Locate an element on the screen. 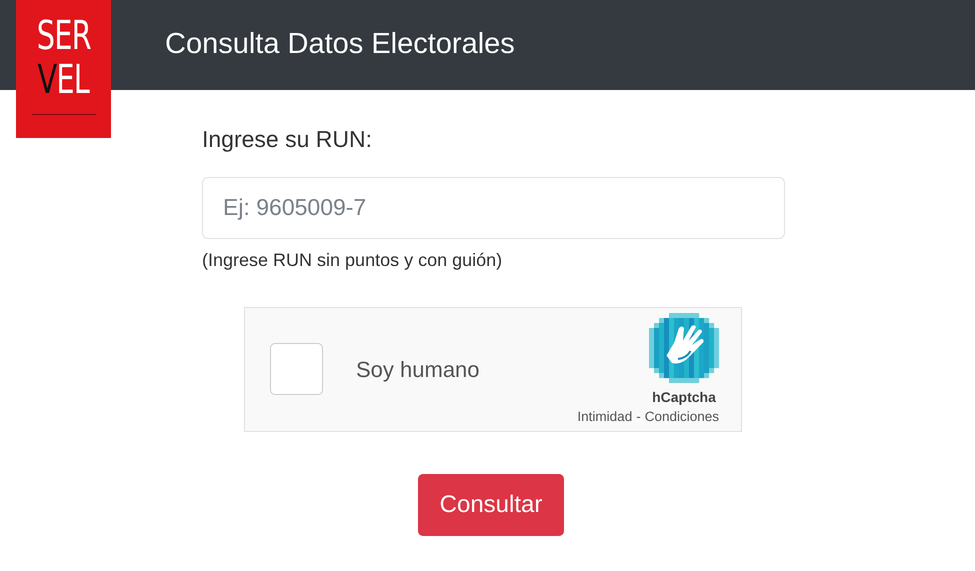  terms-link: Condiciones is located at coordinates (681, 417).